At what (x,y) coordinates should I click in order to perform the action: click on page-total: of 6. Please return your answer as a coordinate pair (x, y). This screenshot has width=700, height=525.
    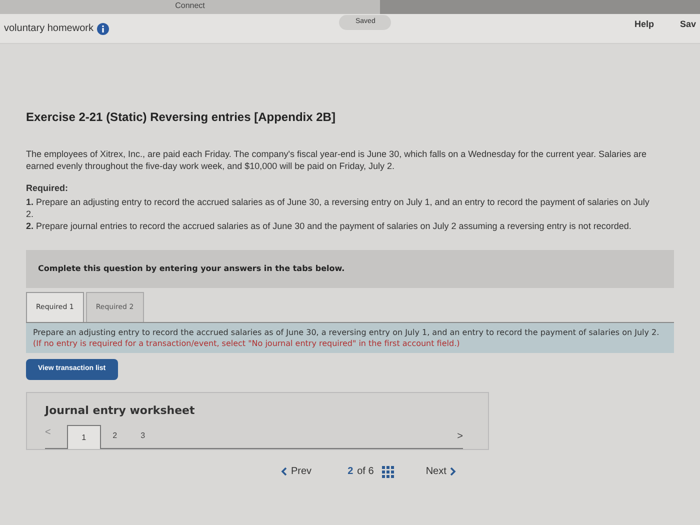
    Looking at the image, I should click on (365, 472).